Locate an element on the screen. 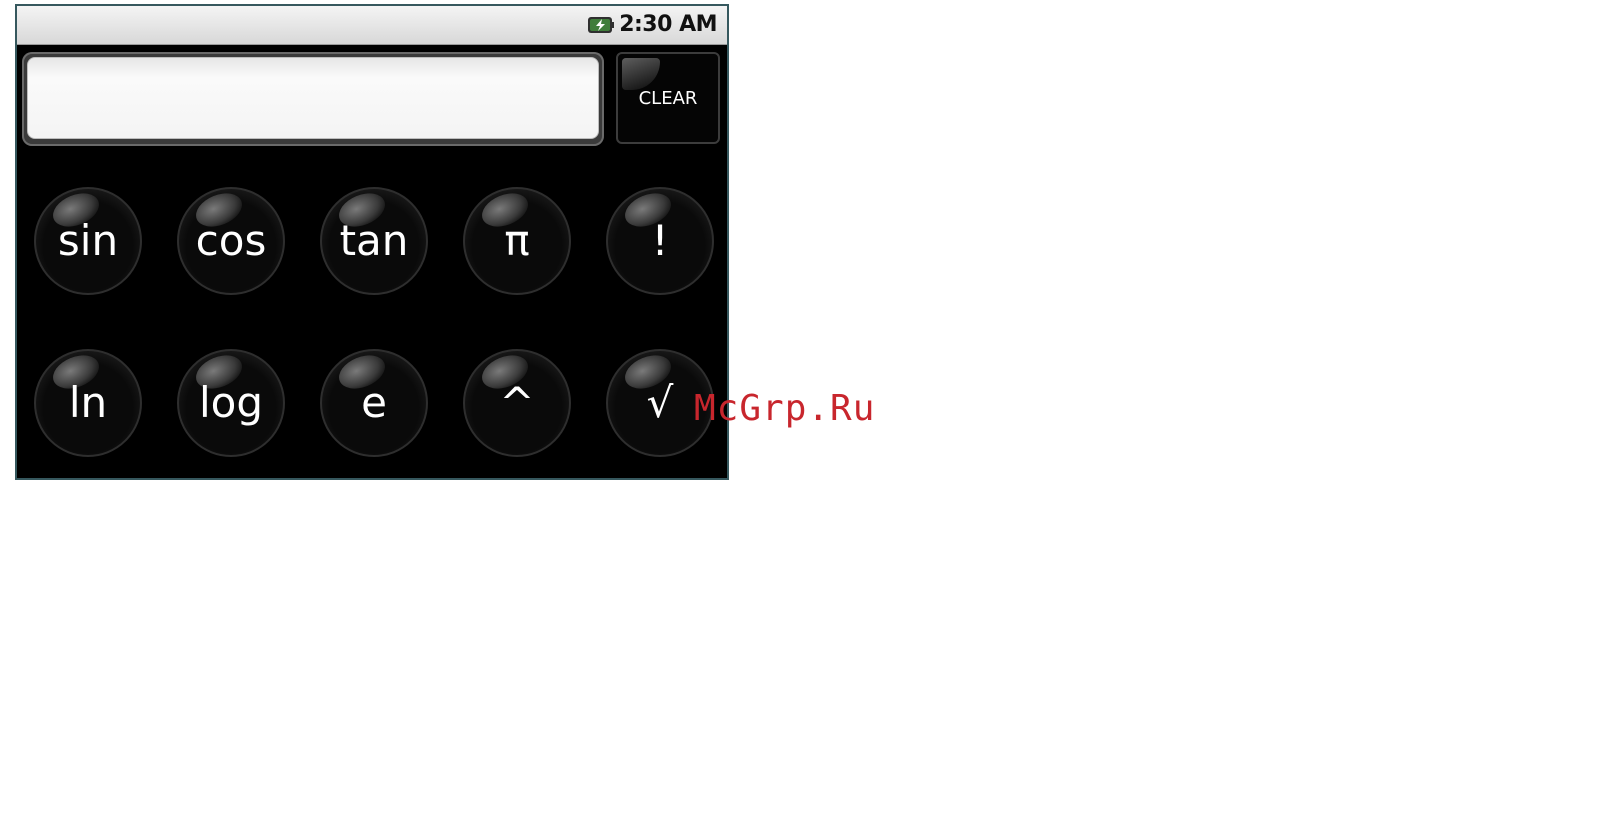  power-key: ^ is located at coordinates (517, 403).